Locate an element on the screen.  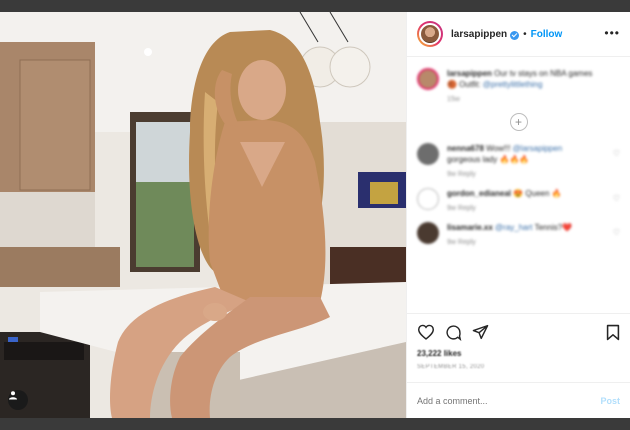
mention-link: @ray_hart is located at coordinates (513, 227).